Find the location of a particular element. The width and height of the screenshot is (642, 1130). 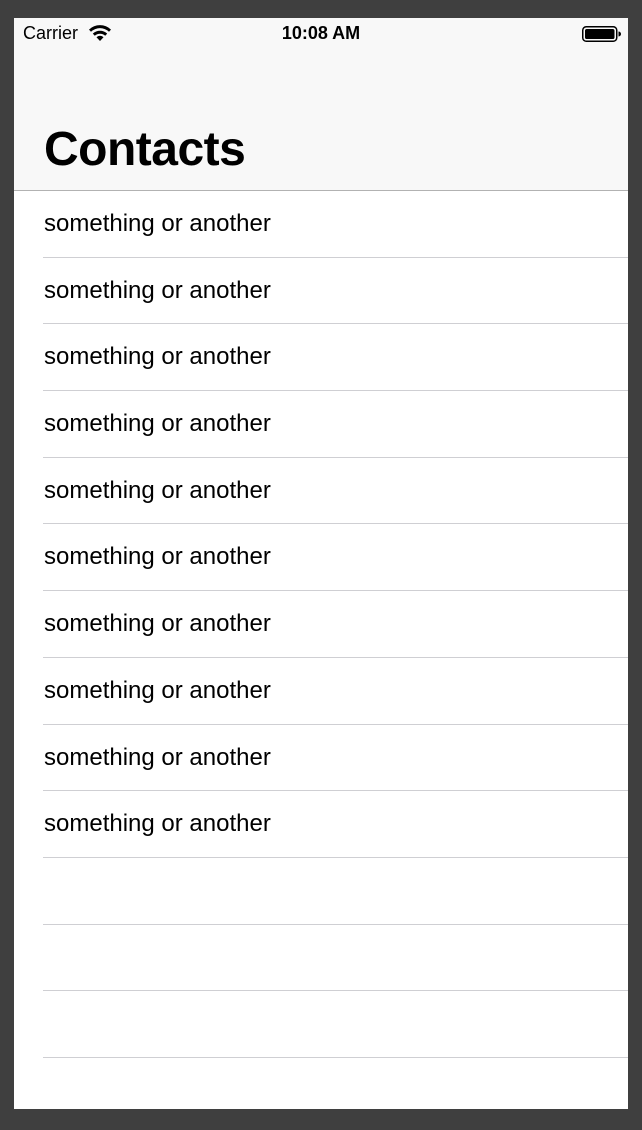

page-title: Contacts is located at coordinates (145, 149).